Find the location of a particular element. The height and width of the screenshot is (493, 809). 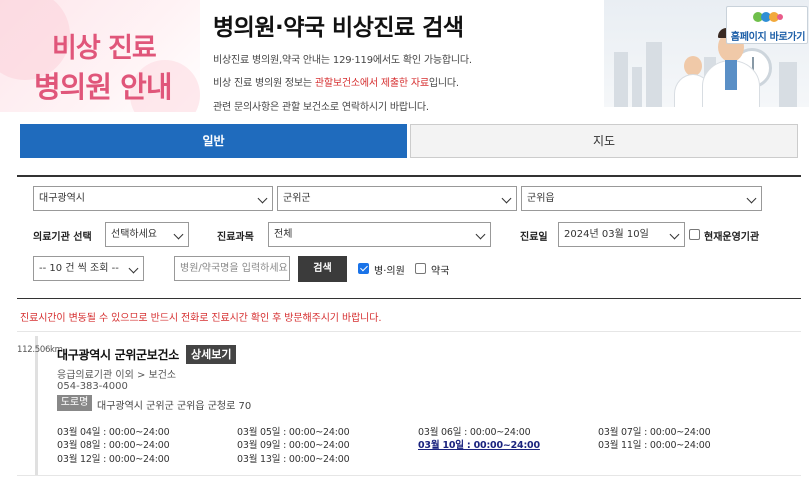

facility-type-select: 선택하세요 is located at coordinates (147, 234).